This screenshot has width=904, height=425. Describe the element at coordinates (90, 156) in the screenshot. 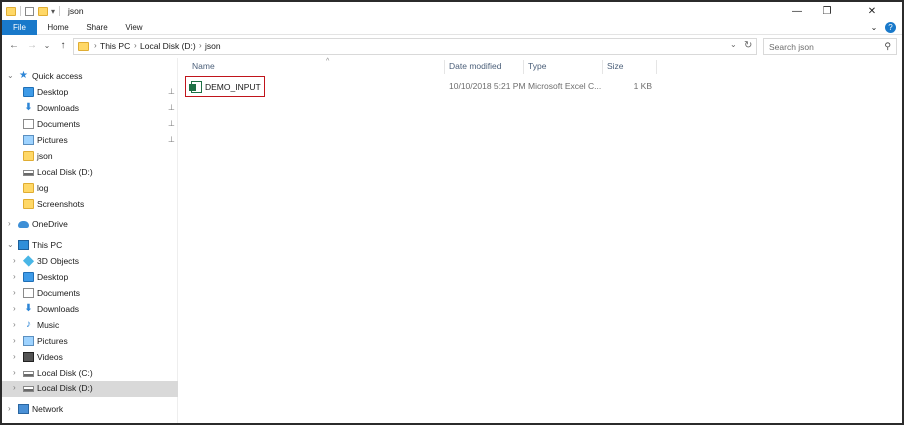

I see `nav-quick-json: json` at that location.